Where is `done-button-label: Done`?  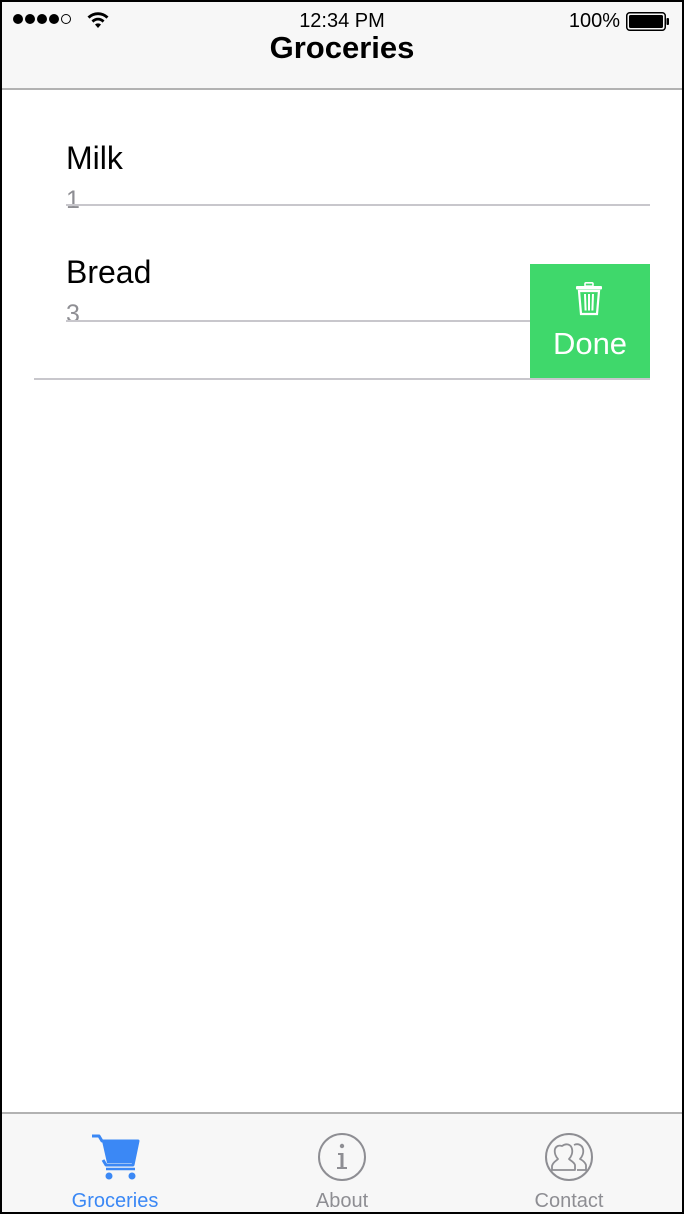 done-button-label: Done is located at coordinates (590, 343).